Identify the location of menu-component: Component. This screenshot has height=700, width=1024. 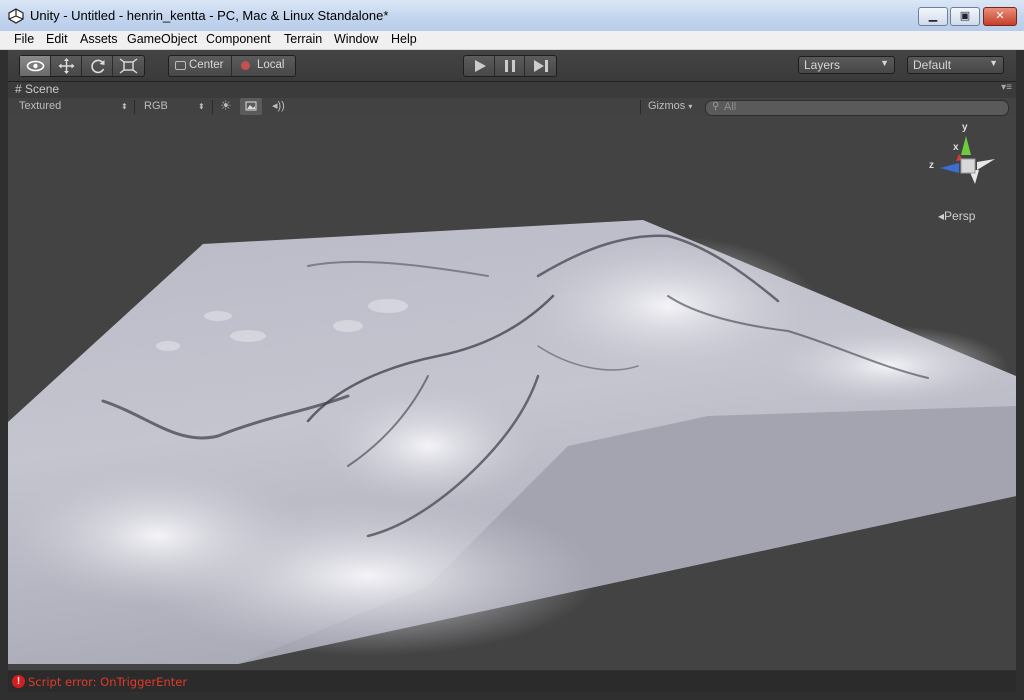
(238, 39).